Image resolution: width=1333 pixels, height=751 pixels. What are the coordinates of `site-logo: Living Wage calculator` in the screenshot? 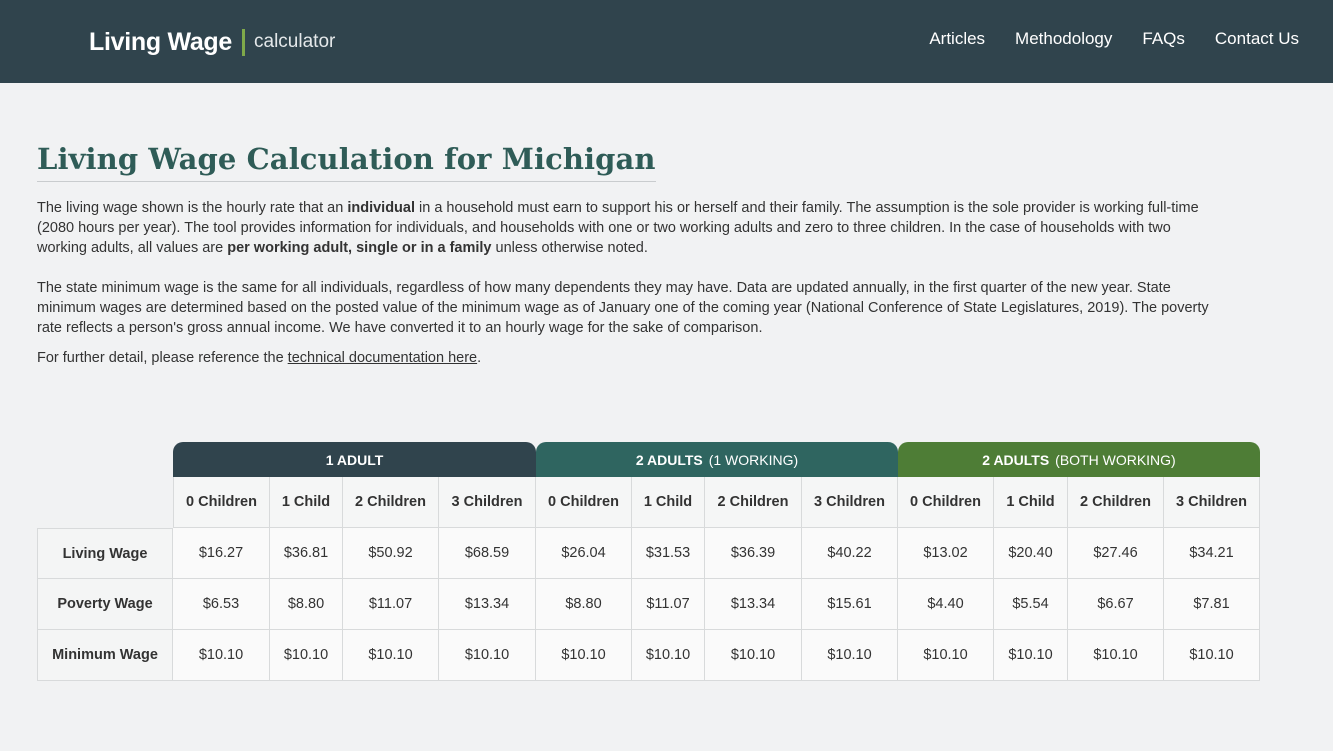 It's located at (212, 42).